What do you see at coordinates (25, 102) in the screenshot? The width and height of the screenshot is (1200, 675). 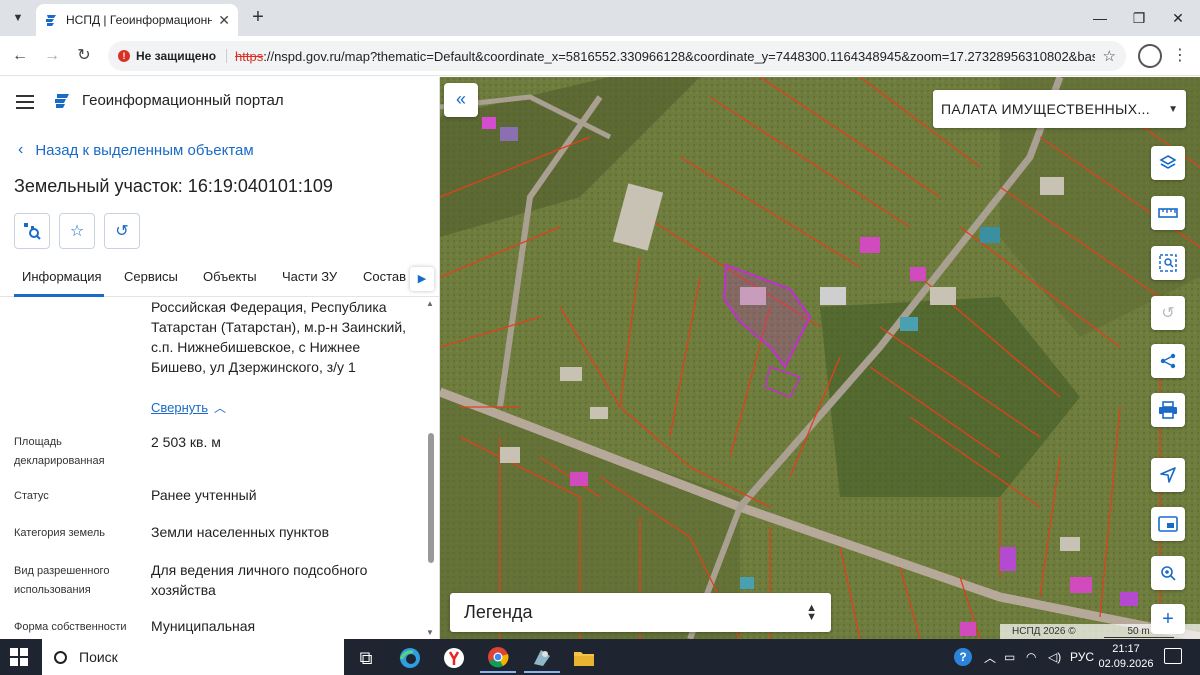 I see `hamburger-menu-icon` at bounding box center [25, 102].